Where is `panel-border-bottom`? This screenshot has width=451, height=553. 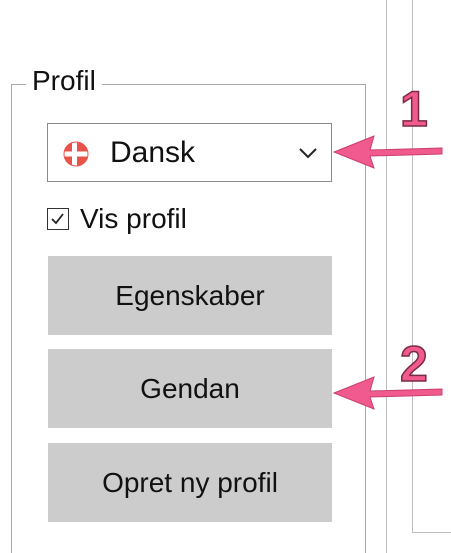
panel-border-bottom is located at coordinates (431, 532).